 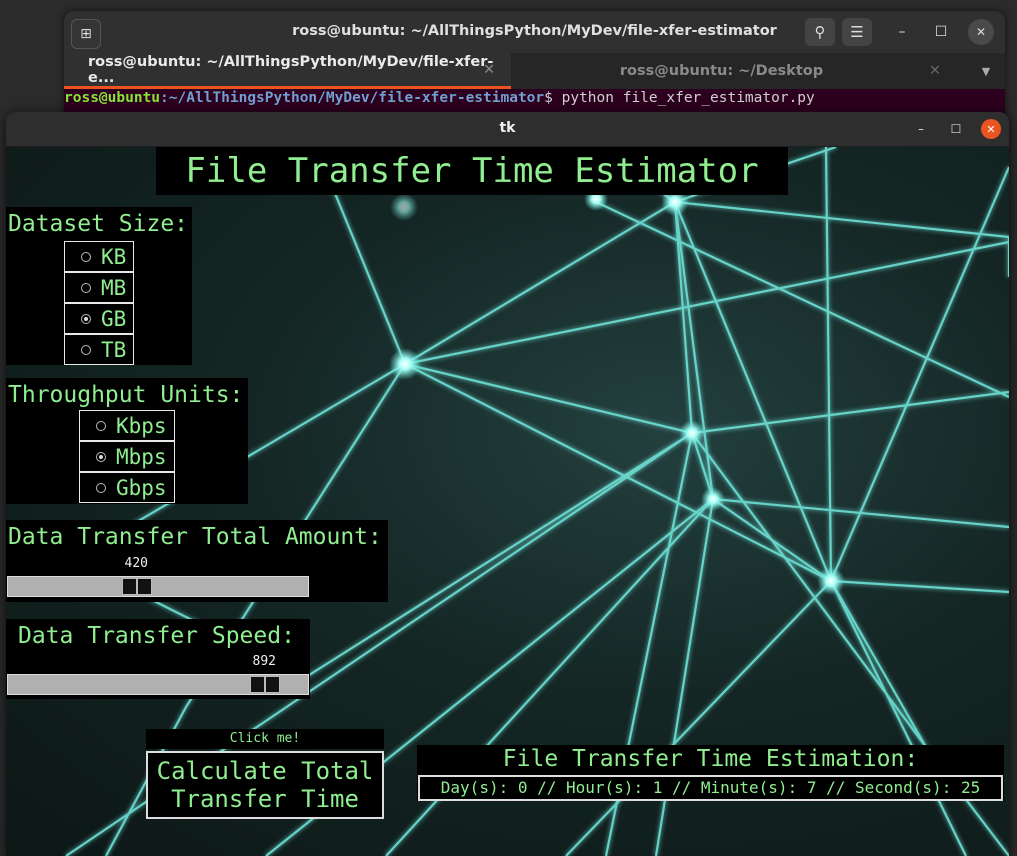 I want to click on transfer-amount-scale: 420, so click(x=158, y=578).